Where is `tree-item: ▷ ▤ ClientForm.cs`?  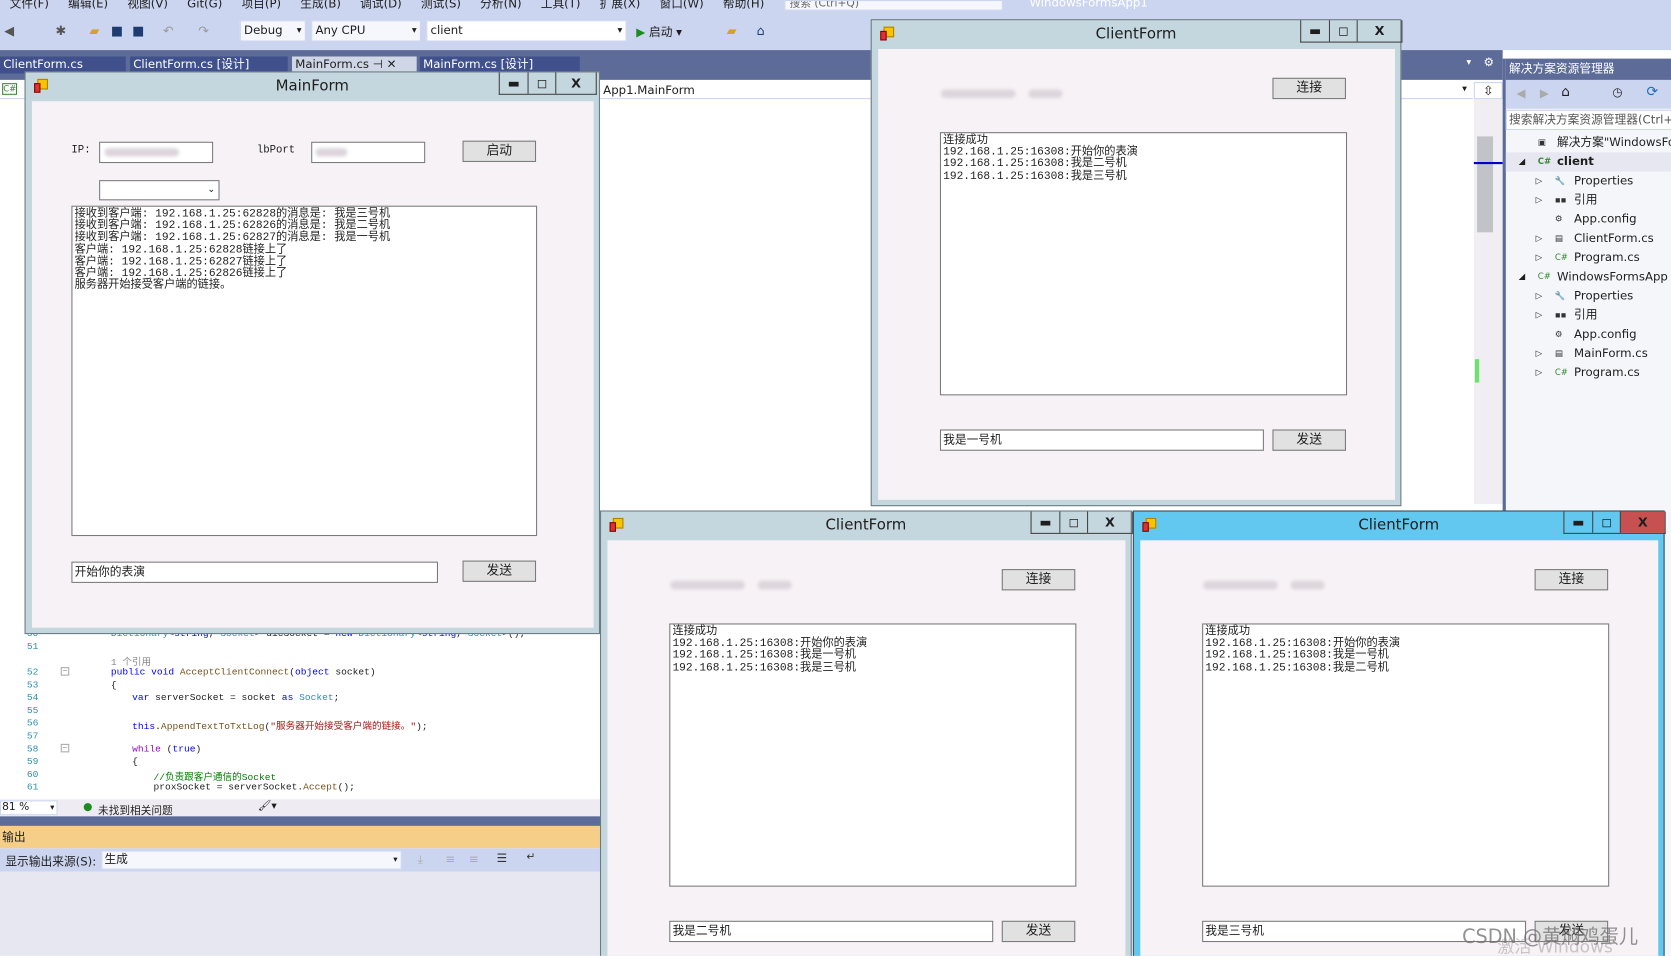 tree-item: ▷ ▤ ClientForm.cs is located at coordinates (1588, 238).